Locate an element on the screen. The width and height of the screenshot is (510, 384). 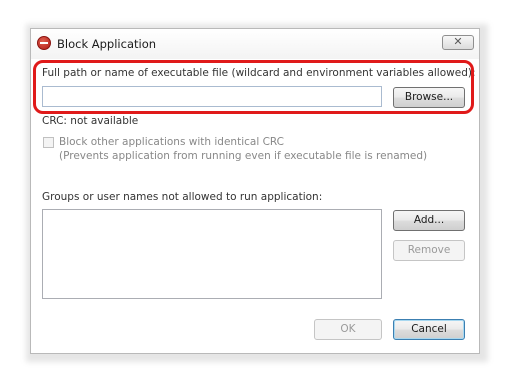
close-icon: ✕ is located at coordinates (458, 41).